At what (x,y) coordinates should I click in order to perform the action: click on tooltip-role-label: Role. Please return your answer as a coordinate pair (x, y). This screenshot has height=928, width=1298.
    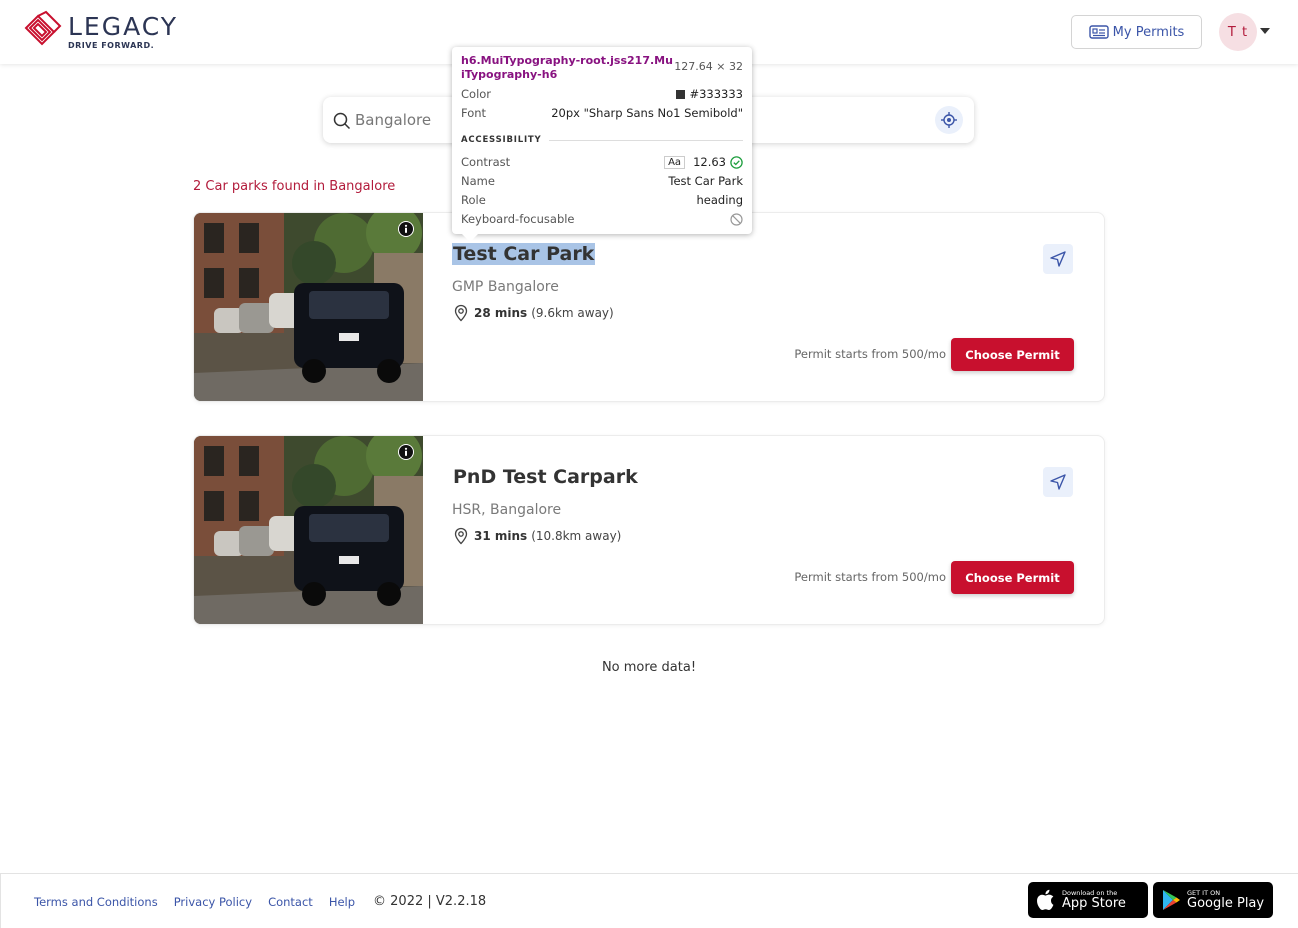
    Looking at the image, I should click on (473, 200).